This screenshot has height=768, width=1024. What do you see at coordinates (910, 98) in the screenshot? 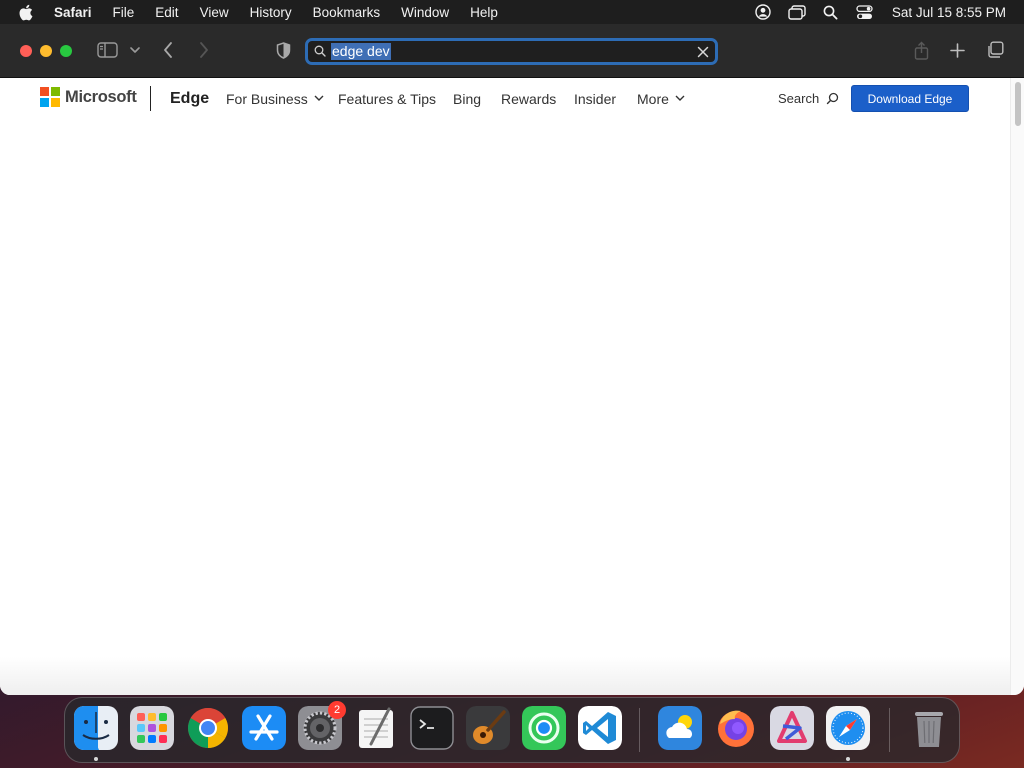
I see `download-edge-button: Download Edge` at bounding box center [910, 98].